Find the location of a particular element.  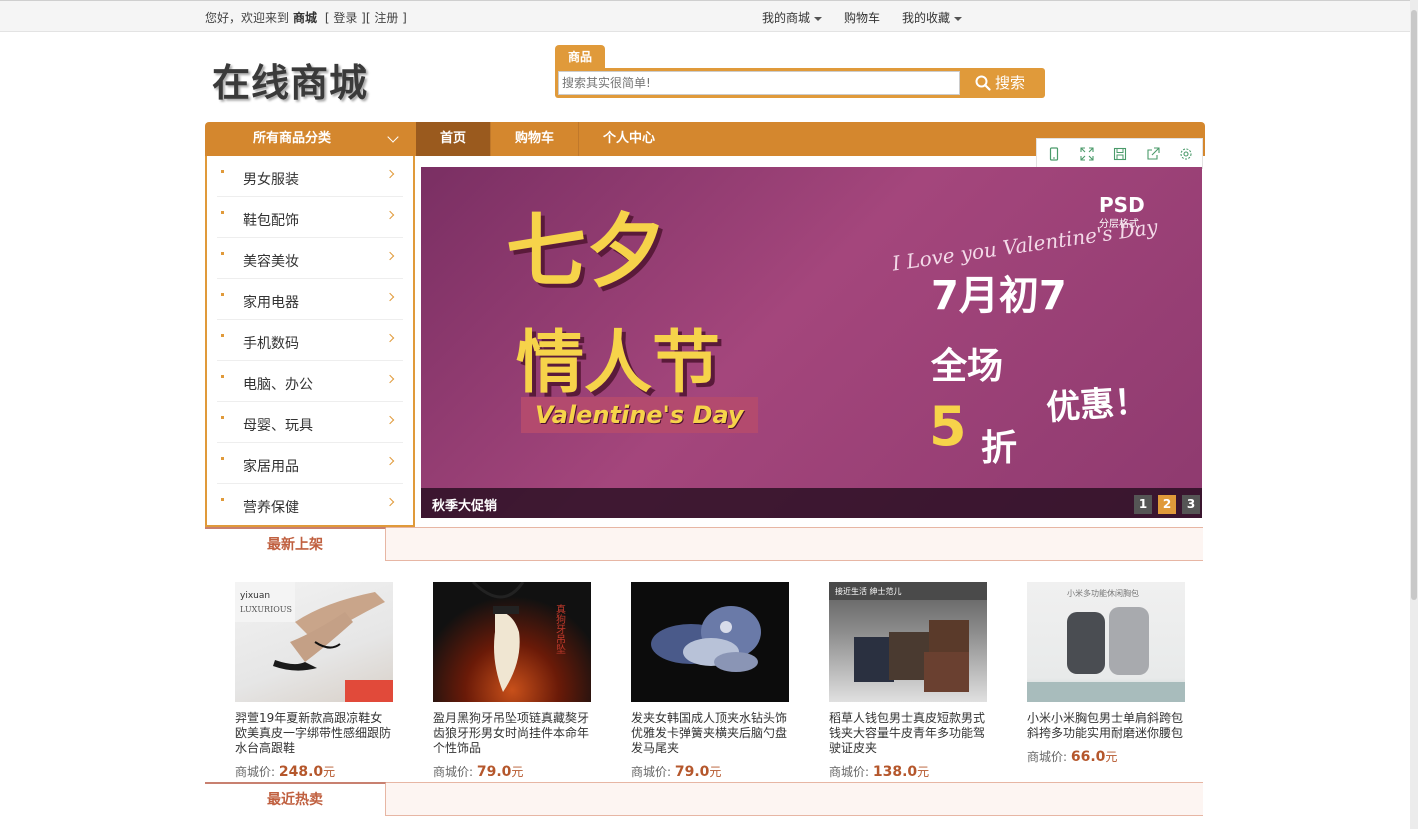

fullscreen-icon is located at coordinates (1086, 153).